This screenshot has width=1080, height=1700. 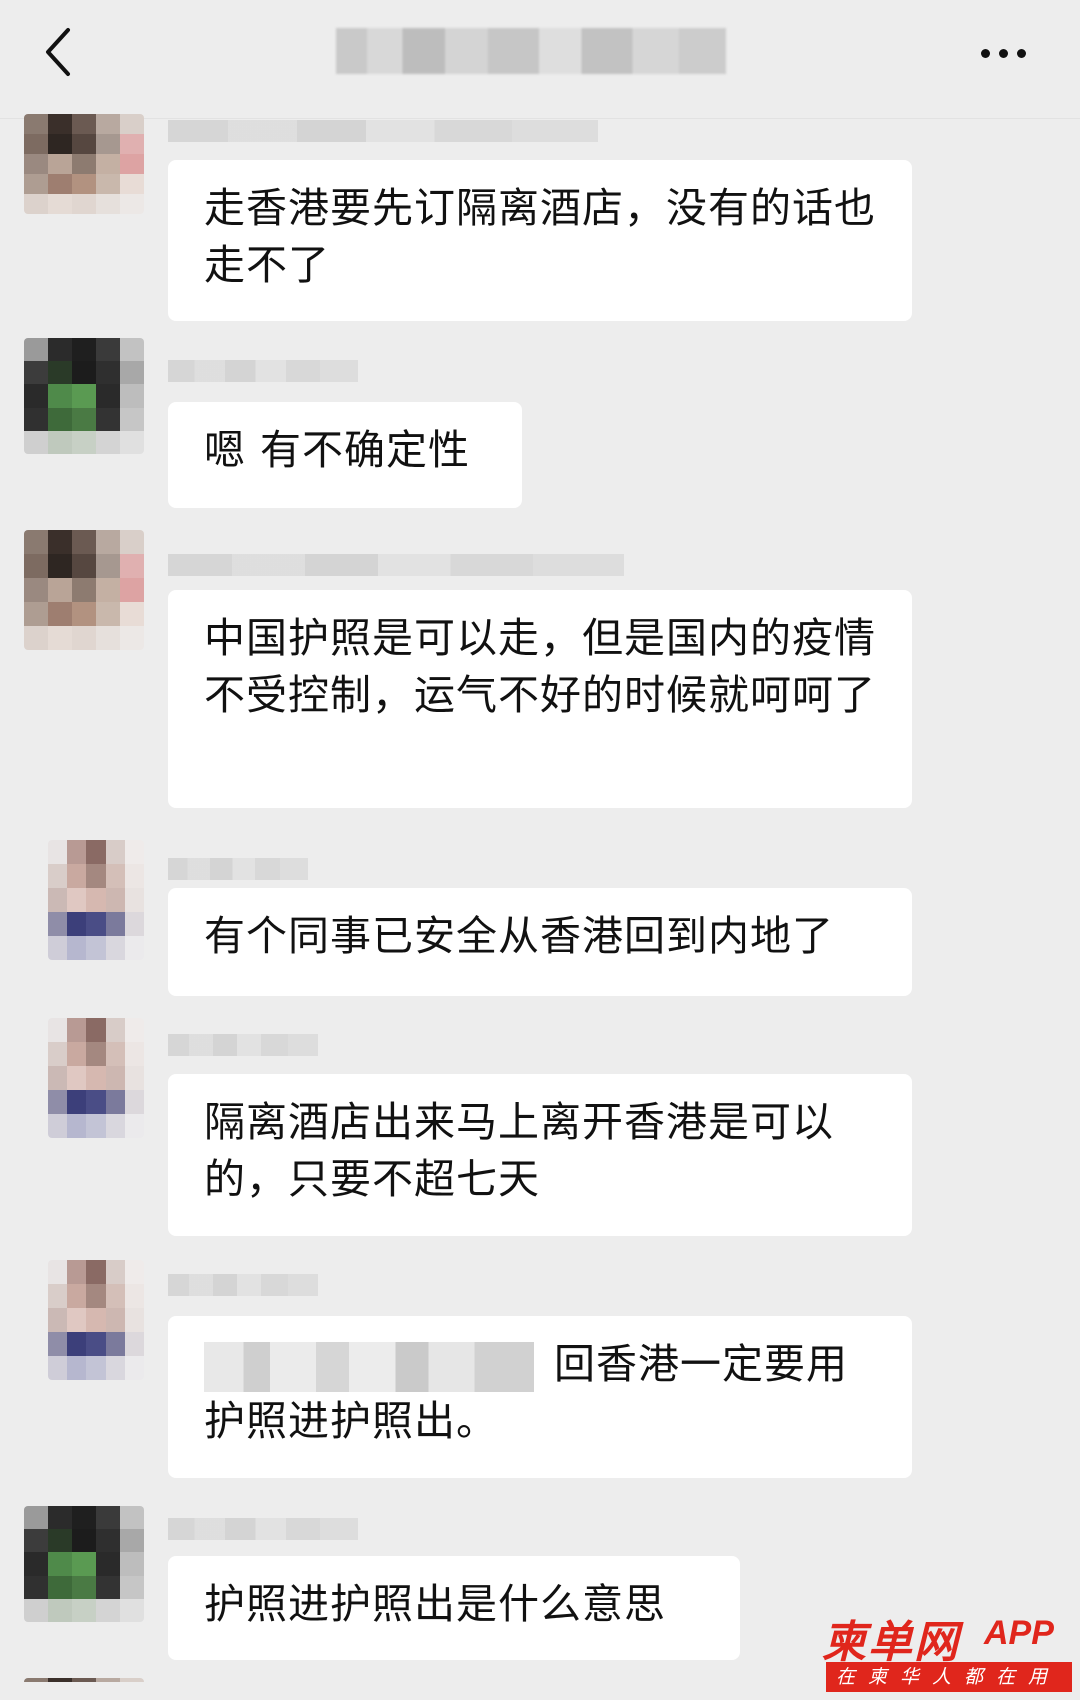 I want to click on mention-blurred, so click(x=369, y=1367).